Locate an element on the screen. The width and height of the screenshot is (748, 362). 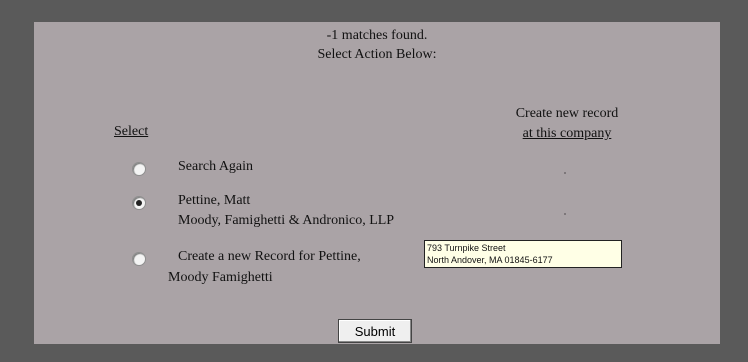
create-record-column-header: Create new record at this company is located at coordinates (567, 124).